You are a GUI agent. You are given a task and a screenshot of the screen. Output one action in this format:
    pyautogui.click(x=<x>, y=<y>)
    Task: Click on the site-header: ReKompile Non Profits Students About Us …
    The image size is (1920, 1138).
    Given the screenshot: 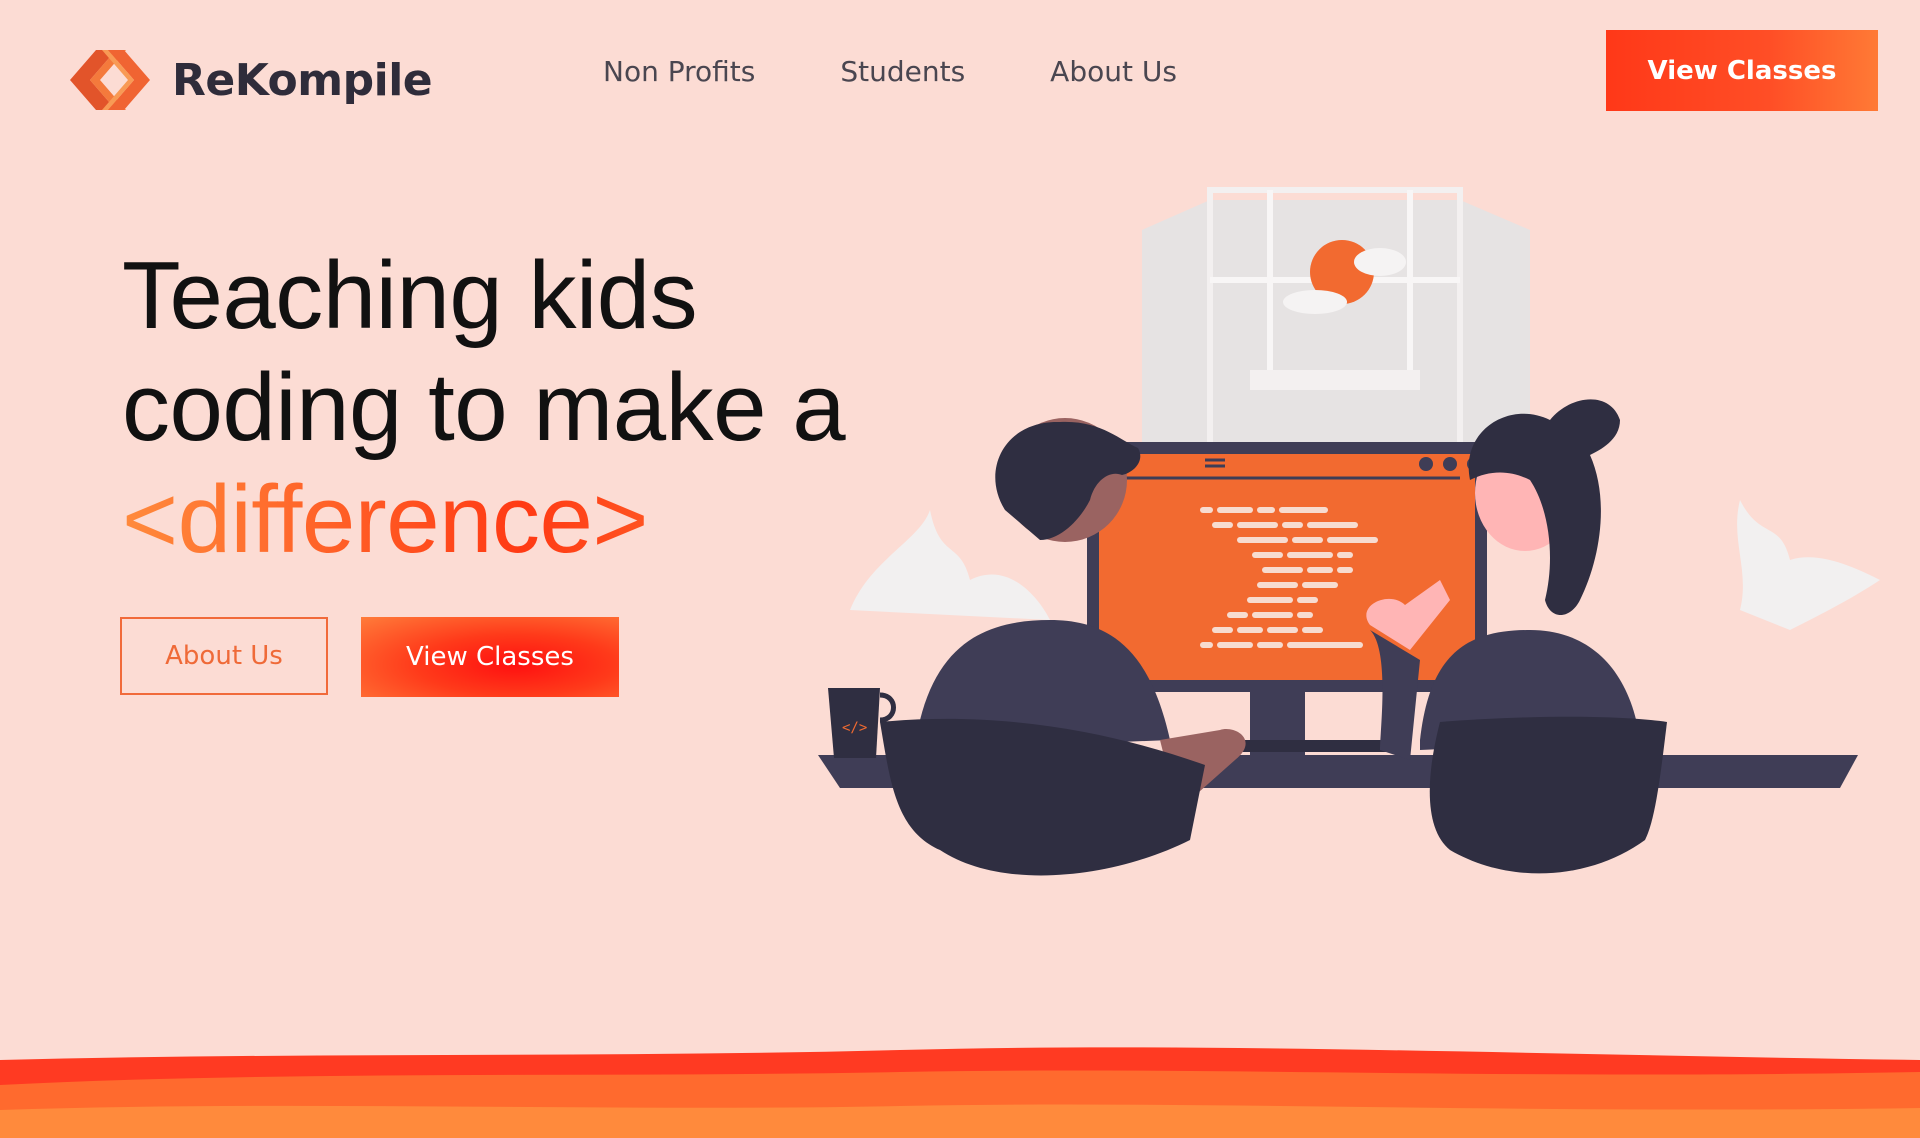 What is the action you would take?
    pyautogui.click(x=960, y=75)
    